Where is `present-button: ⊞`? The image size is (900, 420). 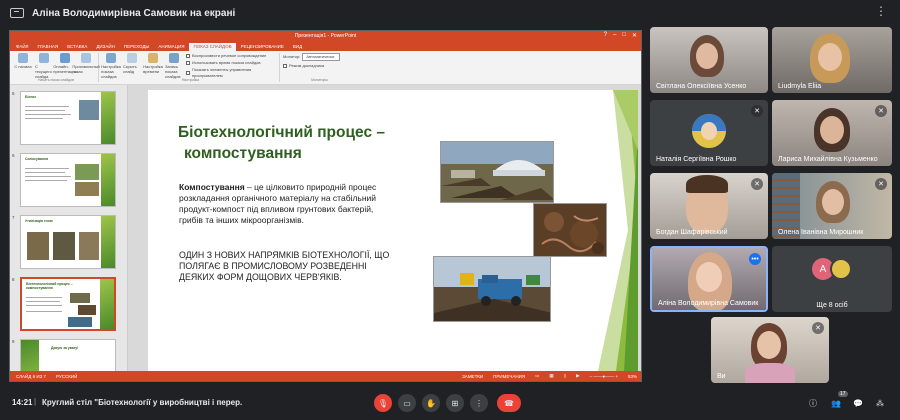
present-button: ⊞ is located at coordinates (455, 403).